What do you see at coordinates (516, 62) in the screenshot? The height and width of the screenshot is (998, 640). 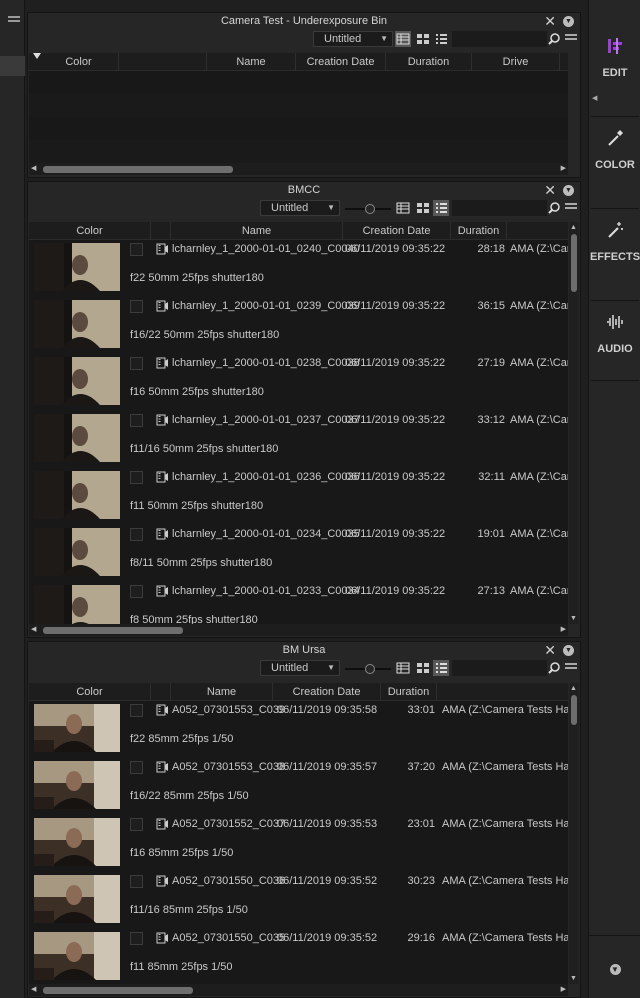 I see `column-drive: Drive` at bounding box center [516, 62].